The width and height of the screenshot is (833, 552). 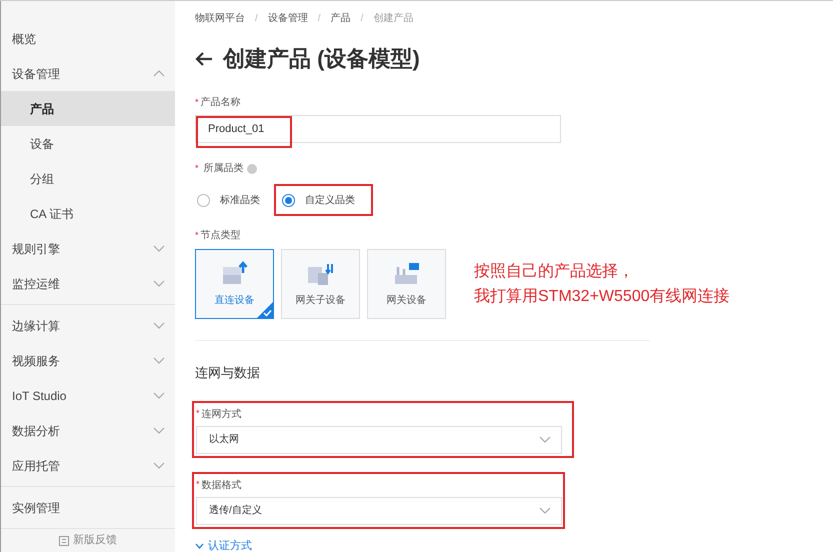 What do you see at coordinates (88, 395) in the screenshot?
I see `sidebar-item: IoT Studio` at bounding box center [88, 395].